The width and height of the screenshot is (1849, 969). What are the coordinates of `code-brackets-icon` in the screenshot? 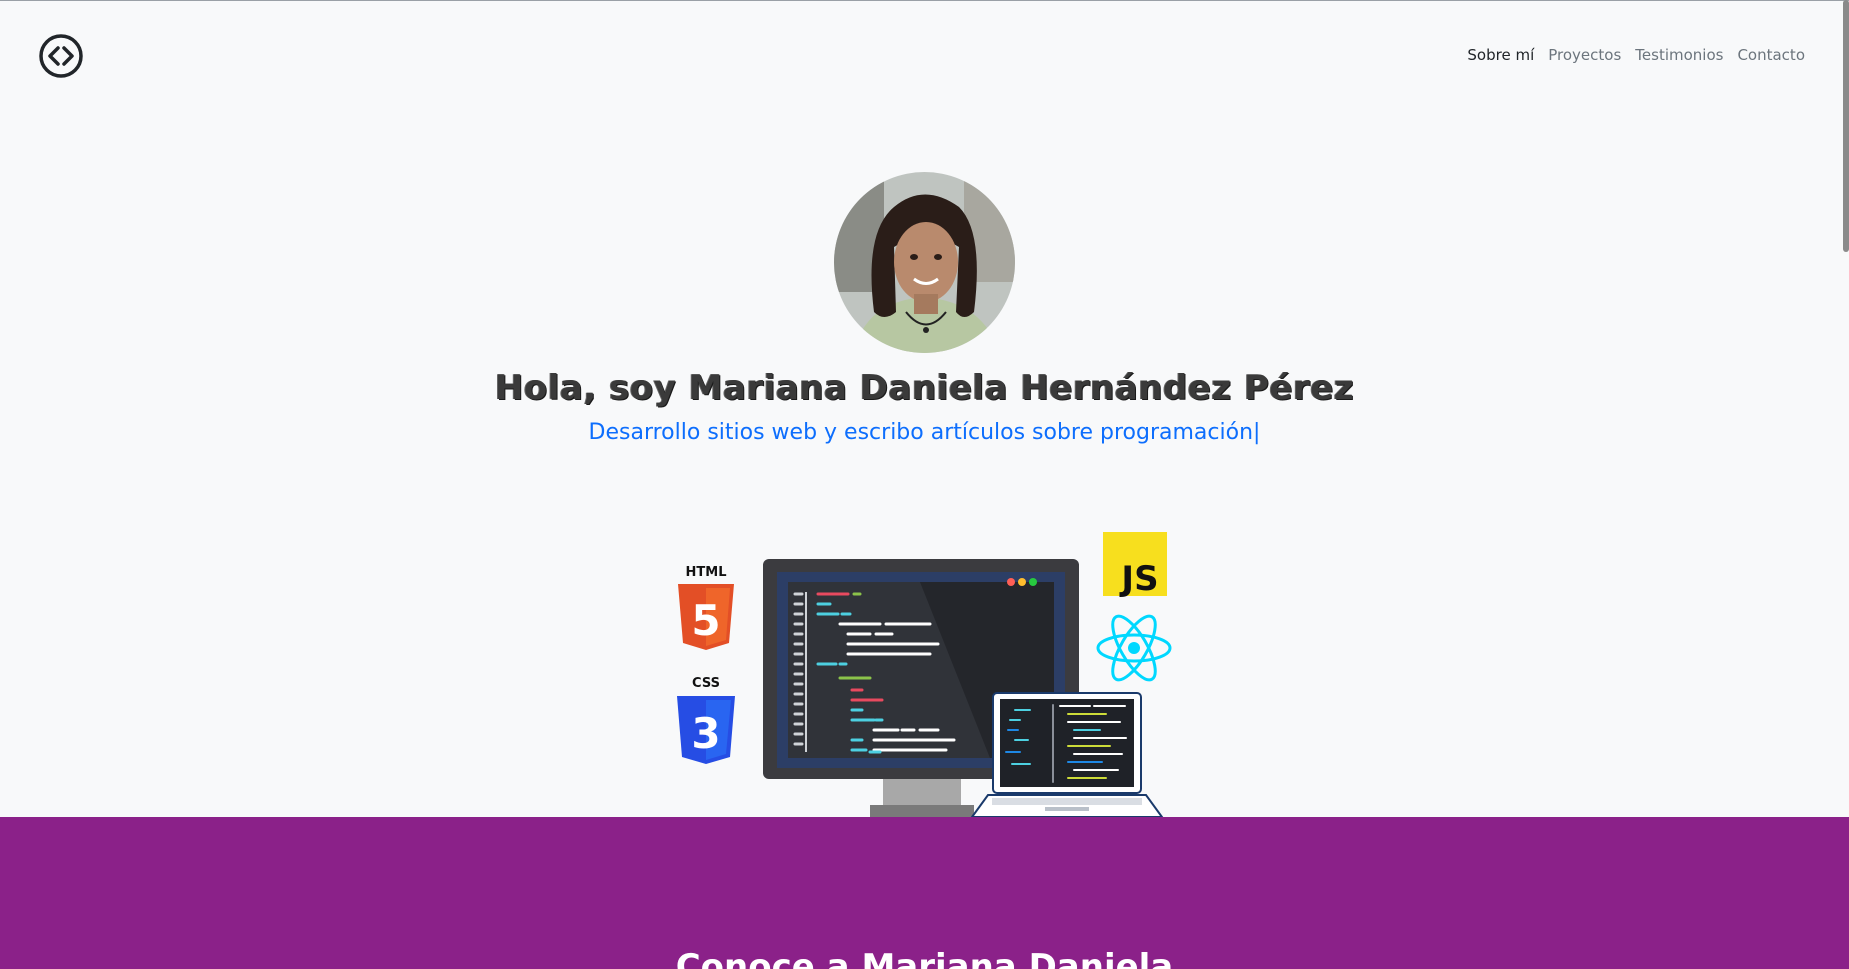 It's located at (61, 56).